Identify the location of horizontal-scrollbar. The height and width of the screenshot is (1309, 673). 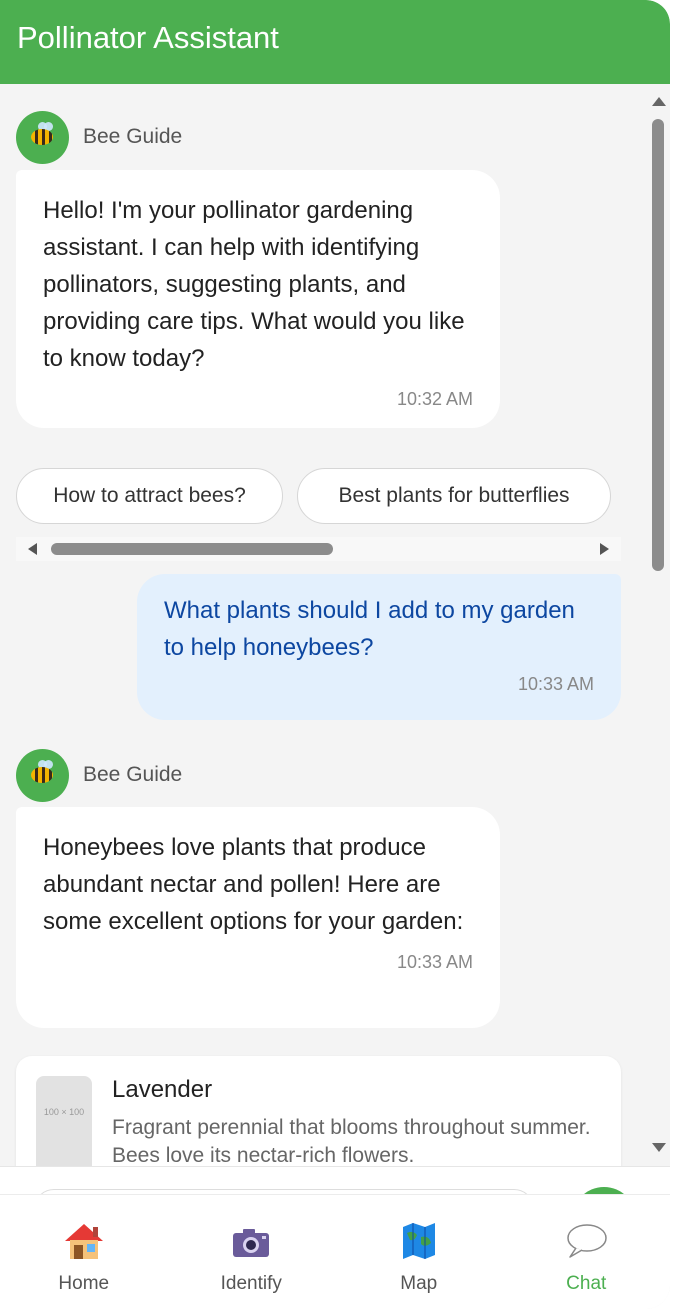
(318, 549).